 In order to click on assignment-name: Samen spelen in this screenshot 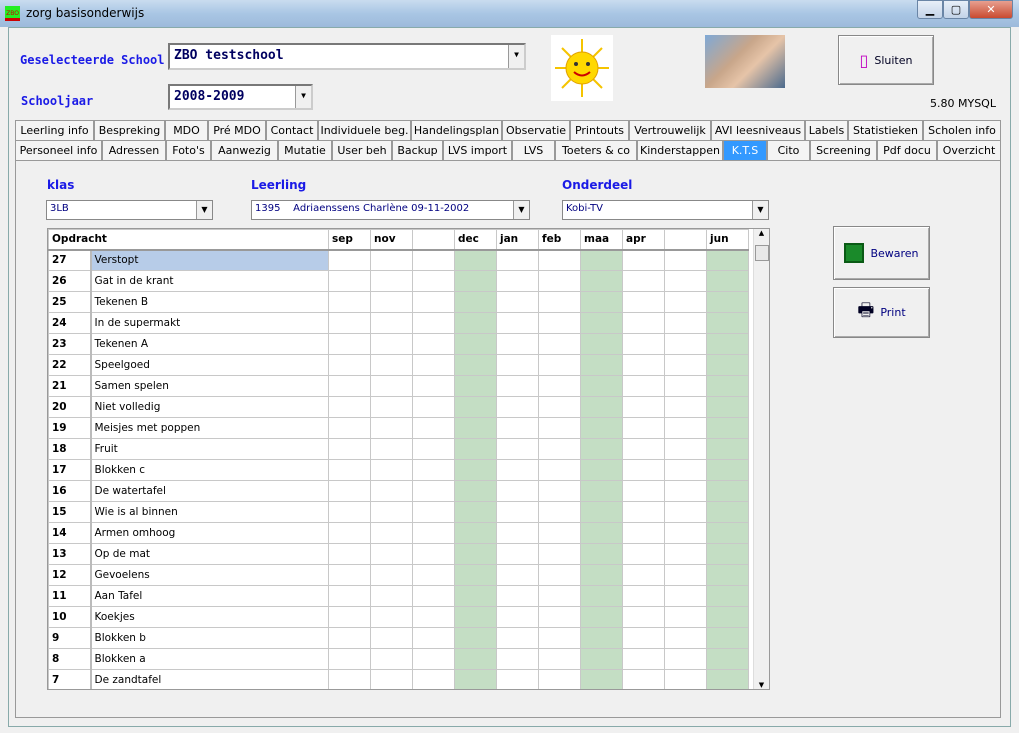, I will do `click(209, 386)`.